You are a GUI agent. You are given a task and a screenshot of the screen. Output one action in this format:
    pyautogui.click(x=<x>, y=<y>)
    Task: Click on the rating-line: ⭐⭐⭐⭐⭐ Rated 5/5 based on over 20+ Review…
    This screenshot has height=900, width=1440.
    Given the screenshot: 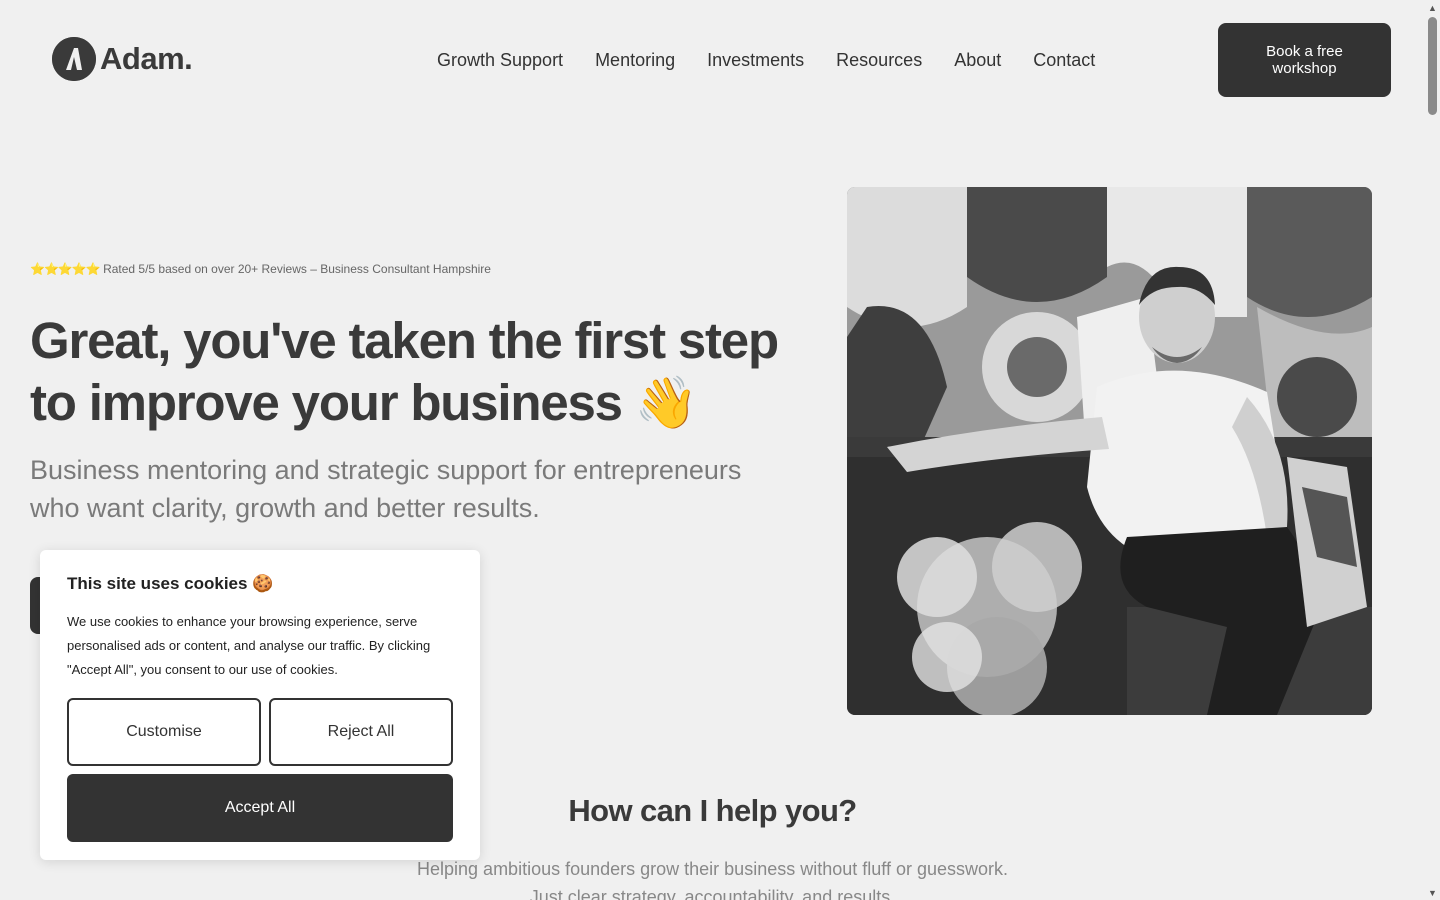 What is the action you would take?
    pyautogui.click(x=260, y=269)
    